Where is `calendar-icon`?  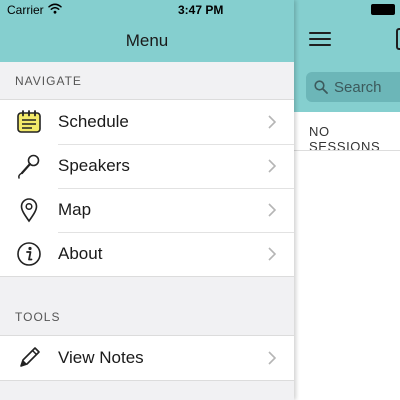
calendar-icon is located at coordinates (29, 121).